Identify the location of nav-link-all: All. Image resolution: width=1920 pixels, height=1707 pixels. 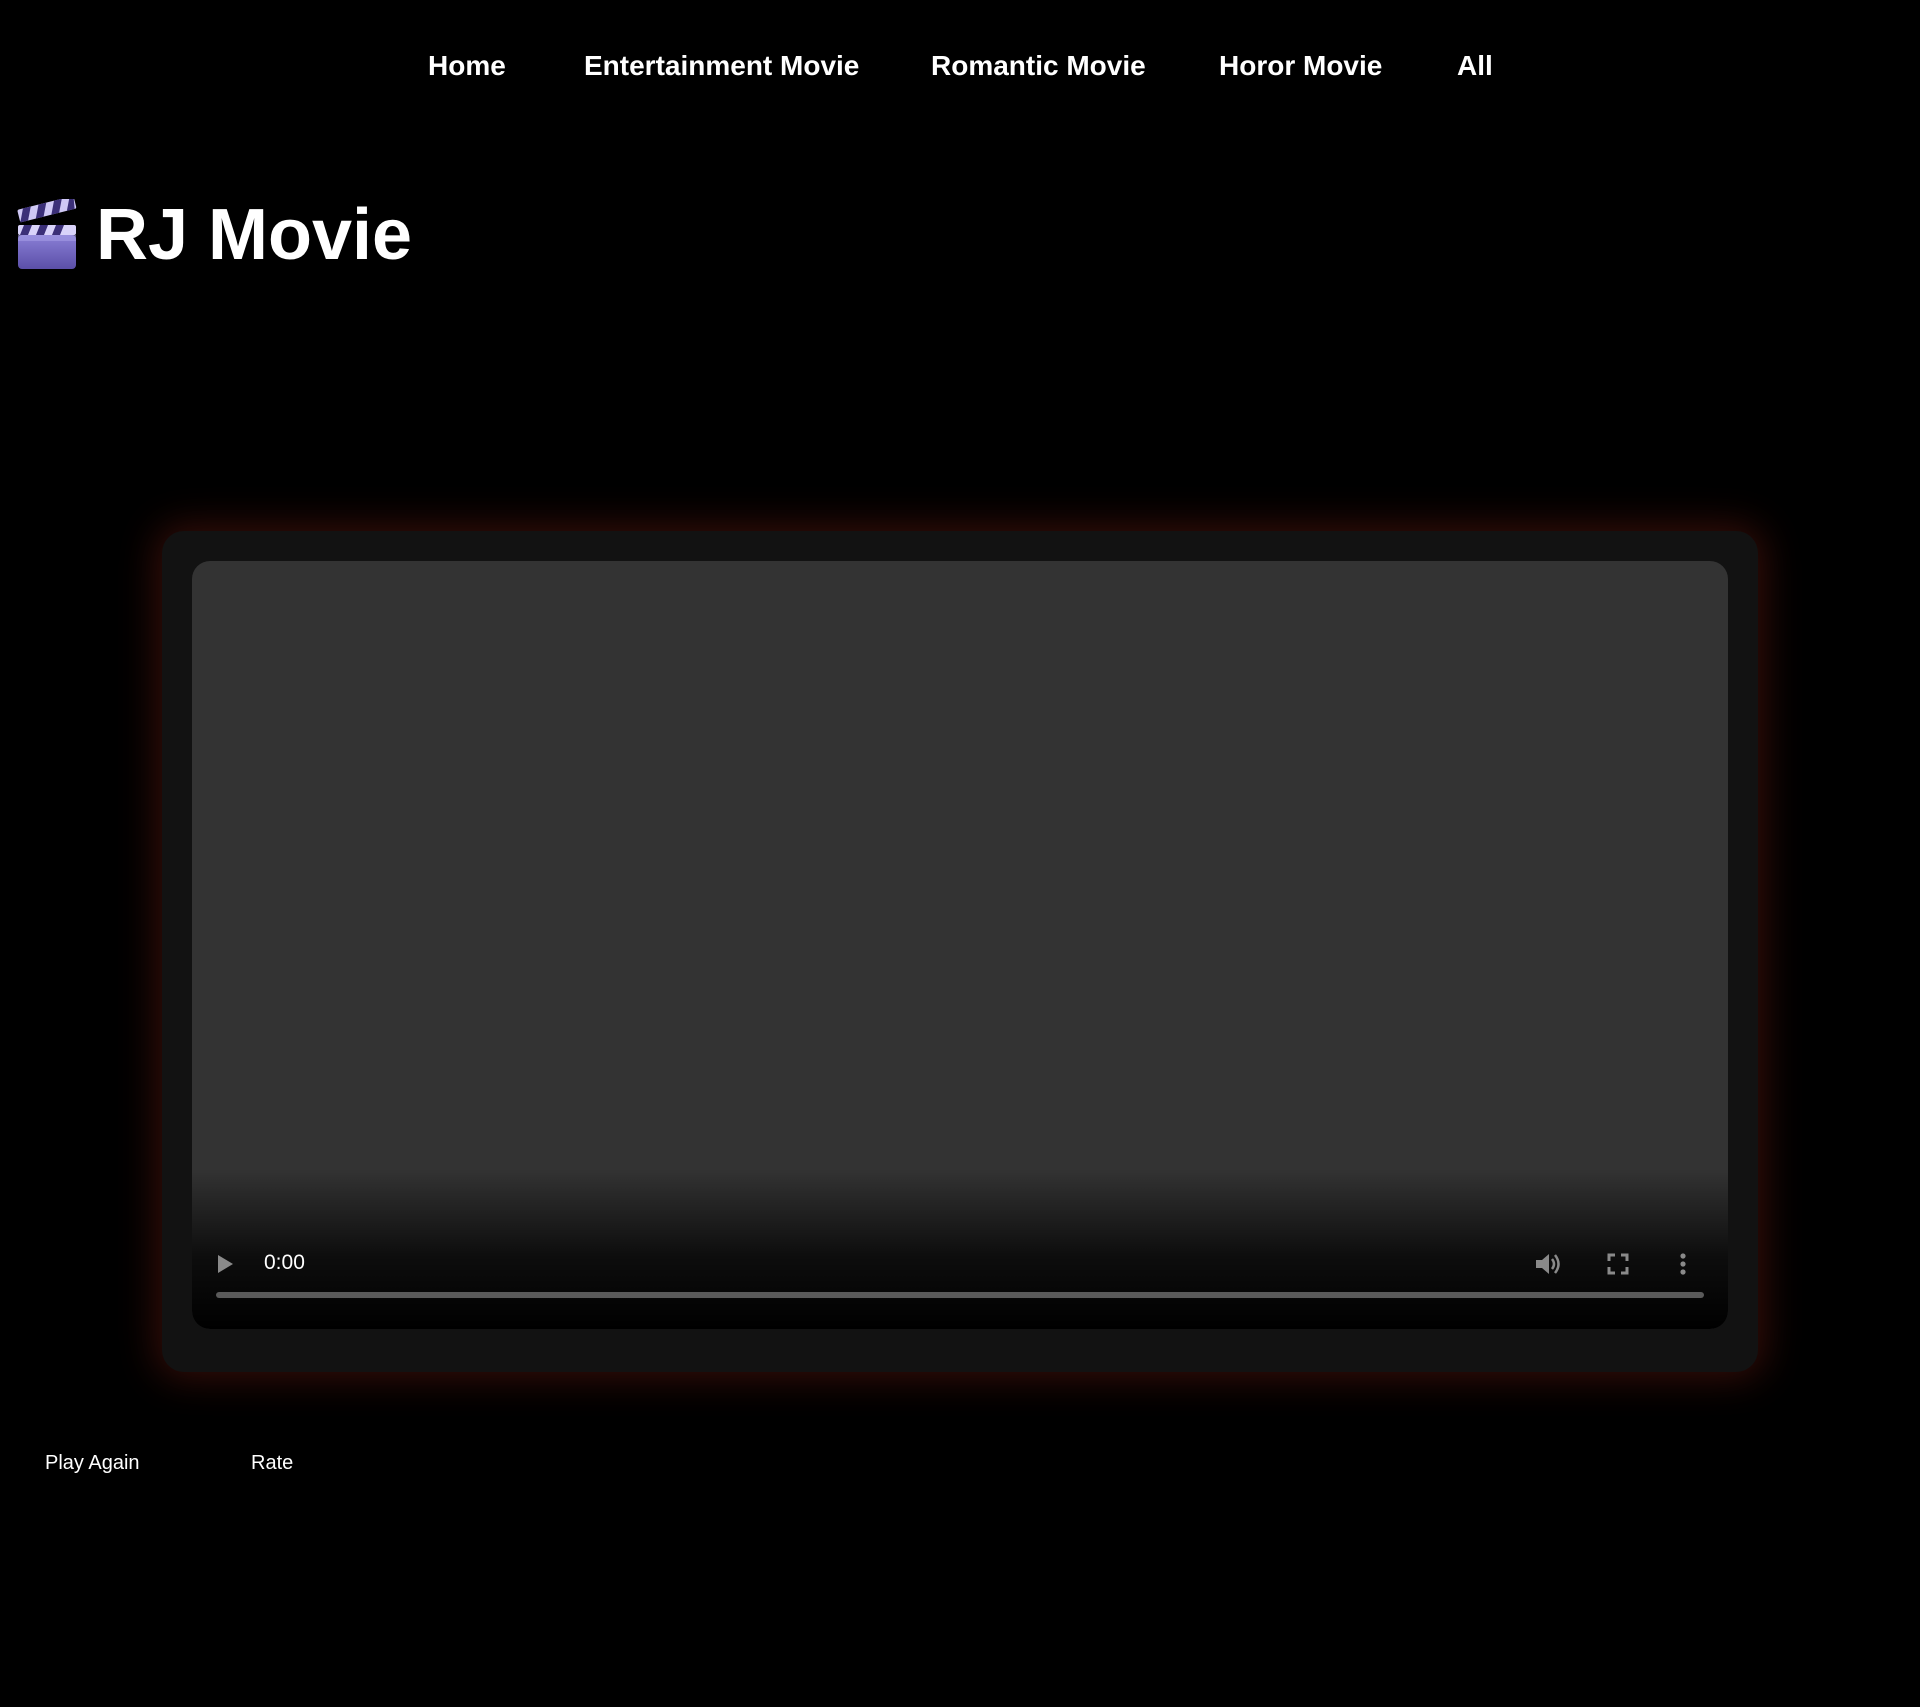
(1475, 66).